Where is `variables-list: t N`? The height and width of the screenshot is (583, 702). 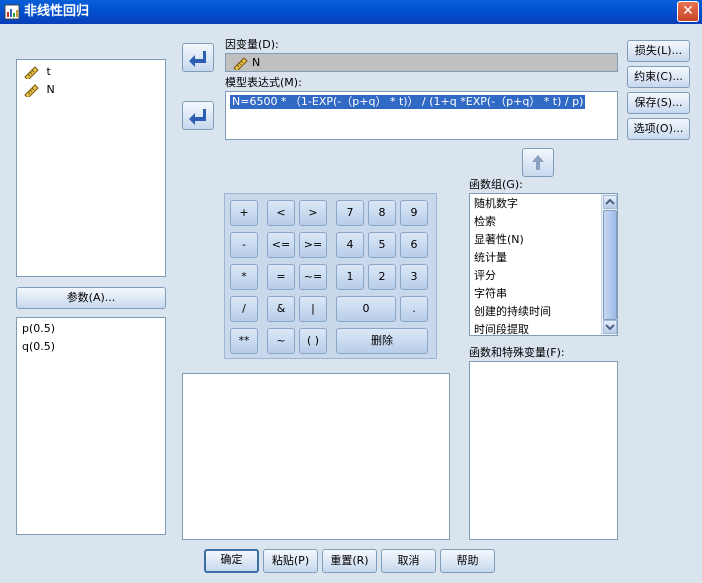
variables-list: t N is located at coordinates (91, 168).